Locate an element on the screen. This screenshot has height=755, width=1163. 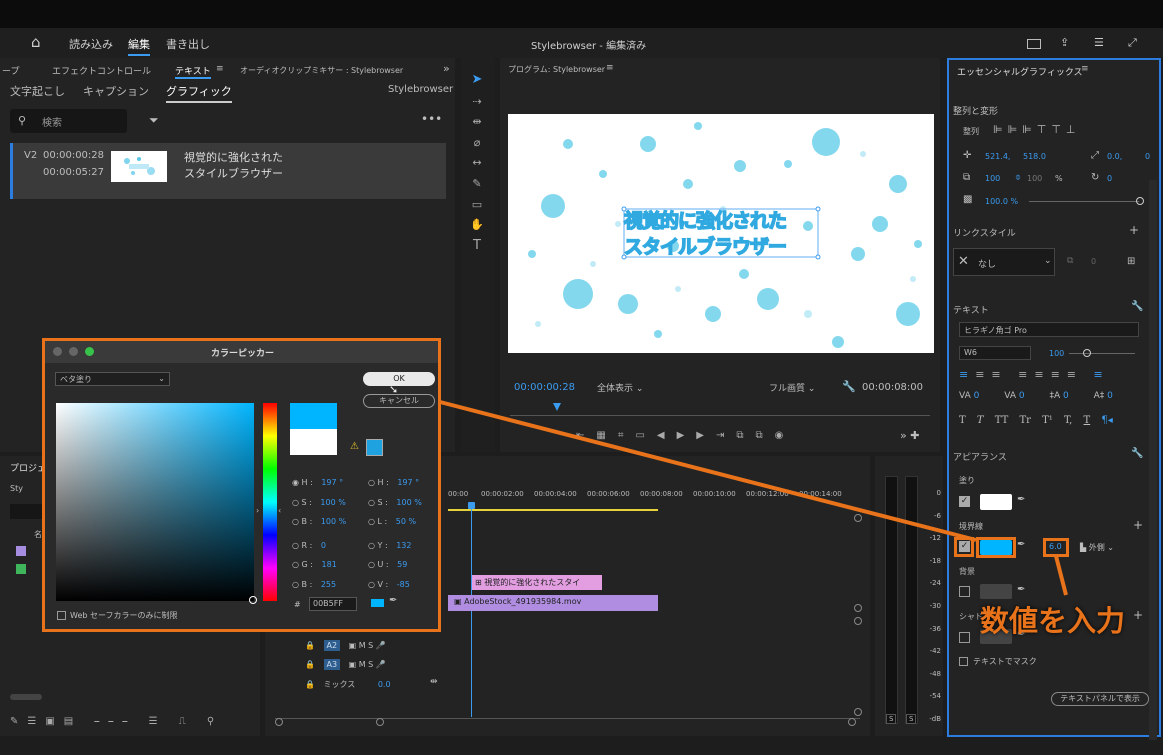
hsb-h-key: H : is located at coordinates (307, 482).